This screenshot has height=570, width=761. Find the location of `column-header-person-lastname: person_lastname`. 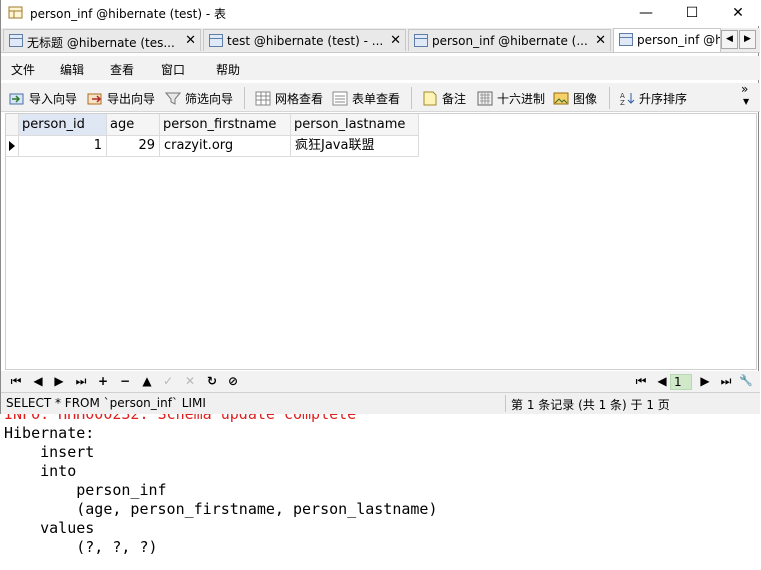

column-header-person-lastname: person_lastname is located at coordinates (355, 125).